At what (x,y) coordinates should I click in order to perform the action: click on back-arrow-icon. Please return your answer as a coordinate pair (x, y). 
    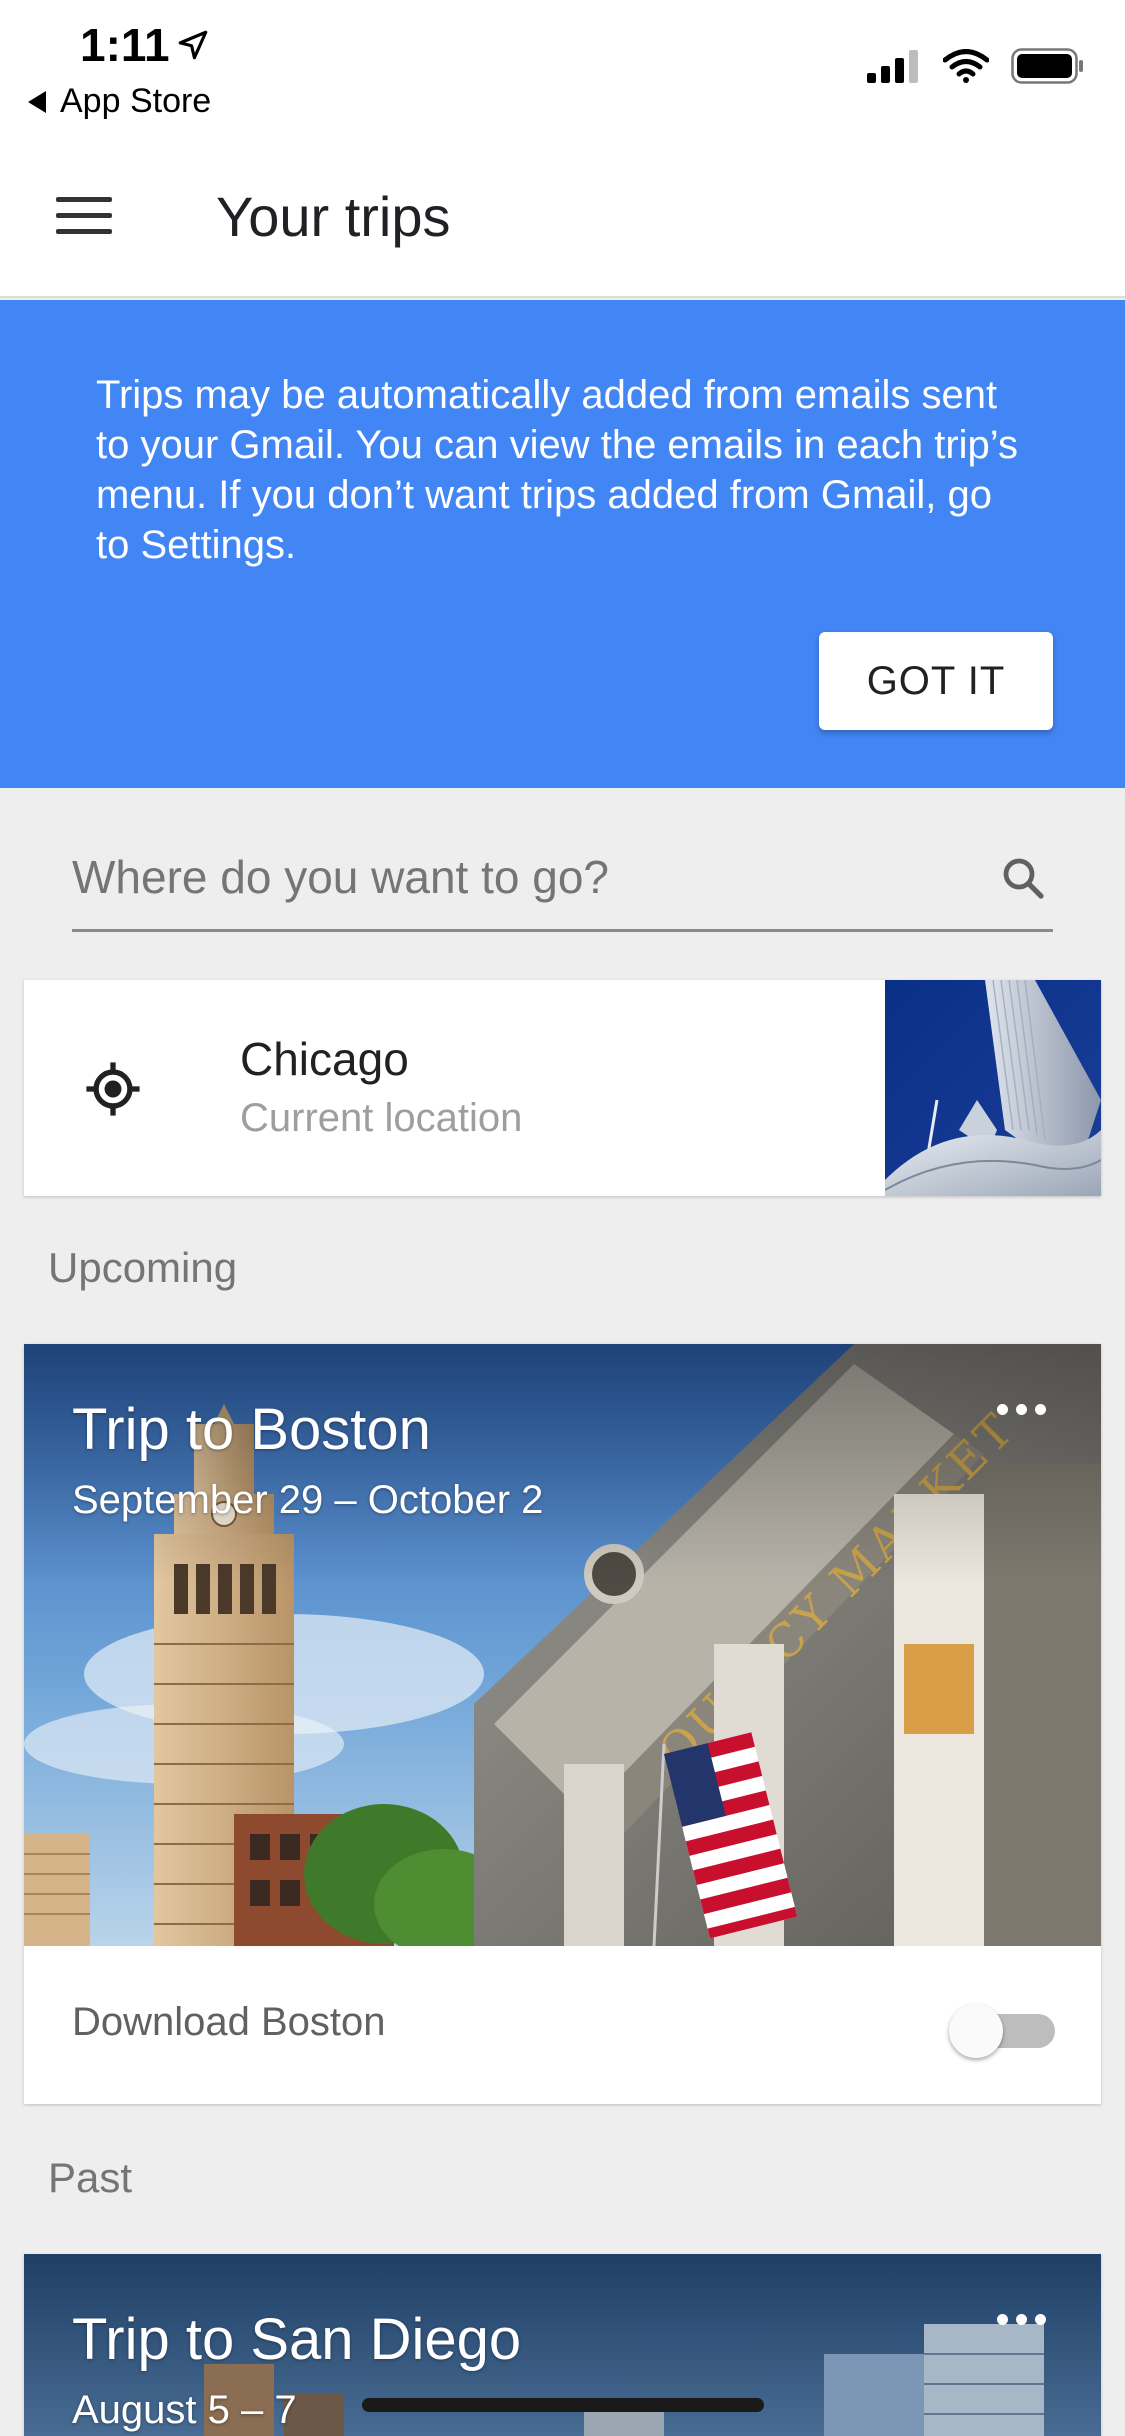
    Looking at the image, I should click on (37, 101).